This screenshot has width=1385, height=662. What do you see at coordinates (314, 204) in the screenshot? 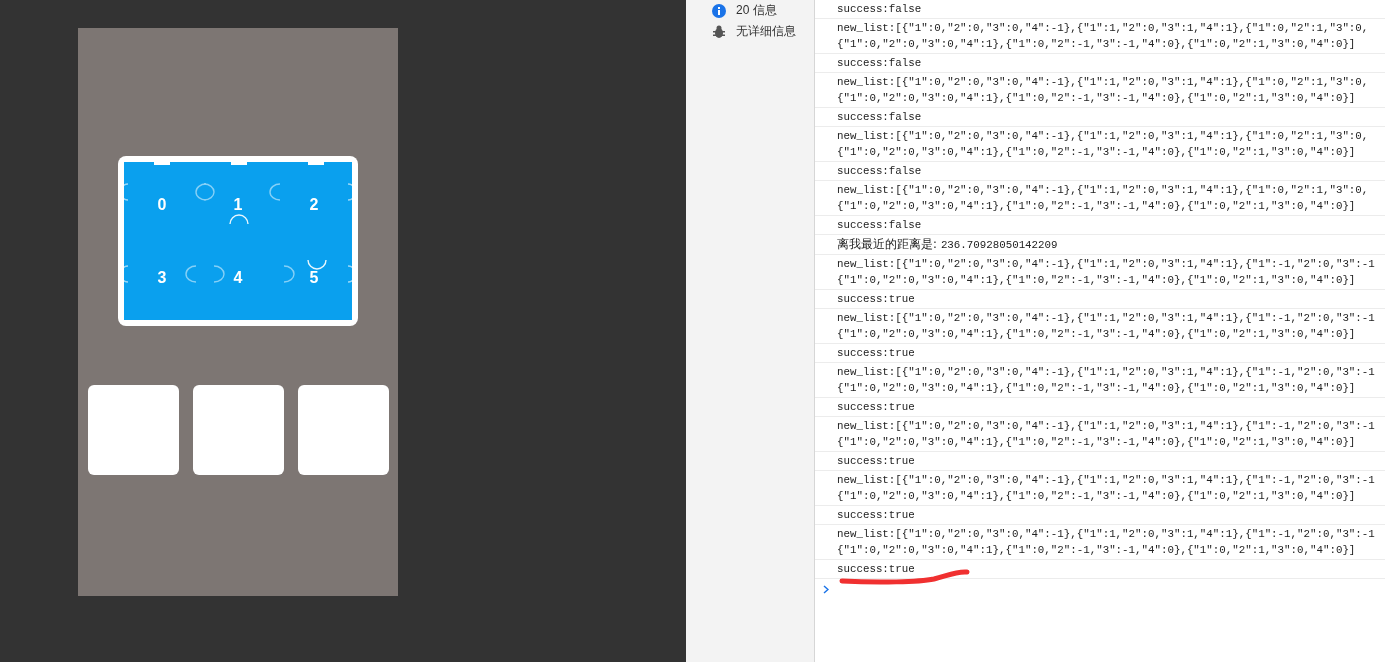
I see `piece-number: 2` at bounding box center [314, 204].